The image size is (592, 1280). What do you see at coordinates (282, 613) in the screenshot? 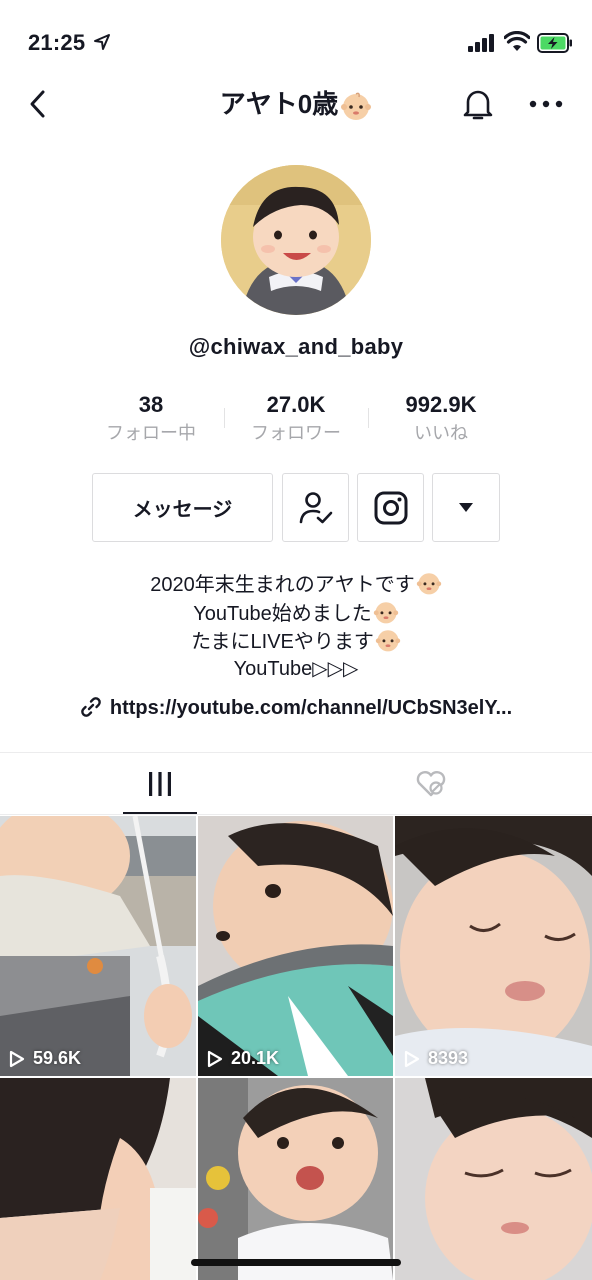
I see `bio-line-text: YouTube始めました` at bounding box center [282, 613].